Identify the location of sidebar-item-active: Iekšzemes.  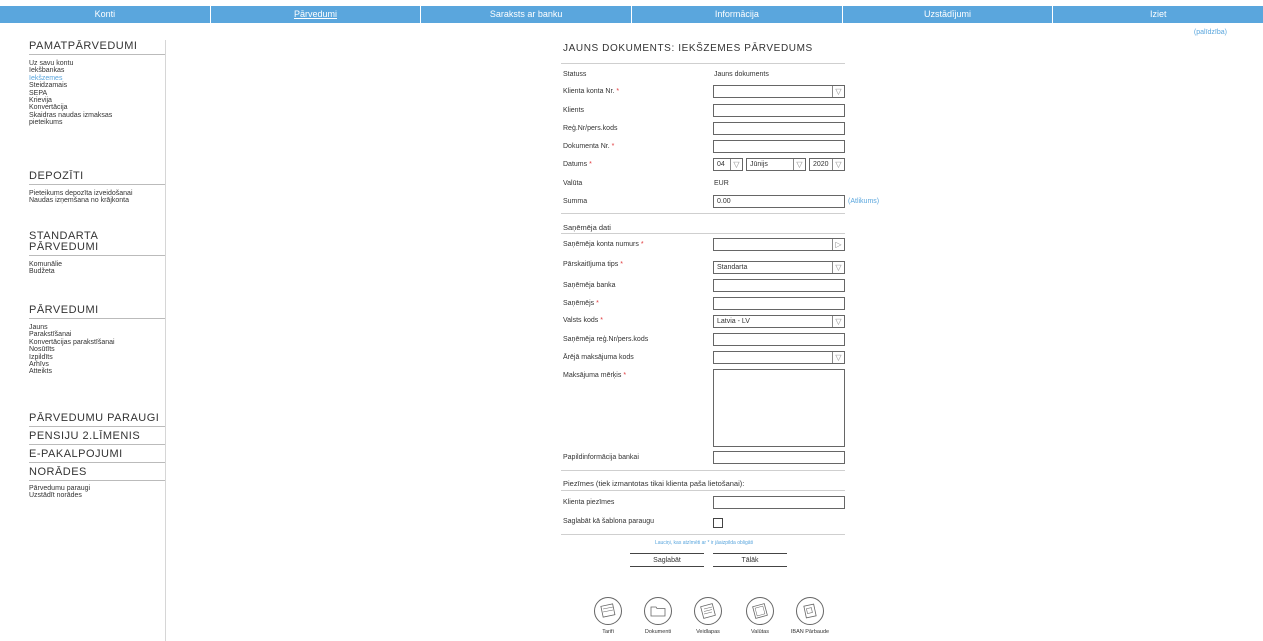
(97, 78).